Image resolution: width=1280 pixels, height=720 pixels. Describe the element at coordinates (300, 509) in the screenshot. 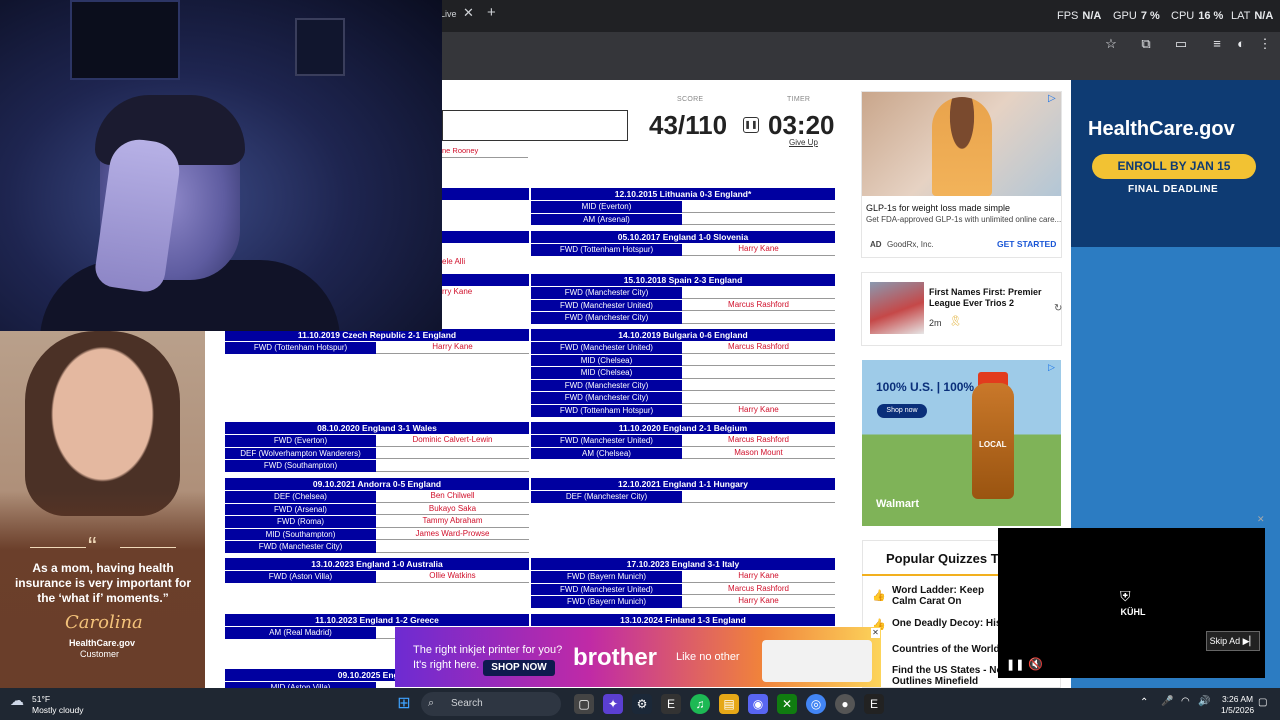

I see `player-position: FWD (Arsenal)` at that location.